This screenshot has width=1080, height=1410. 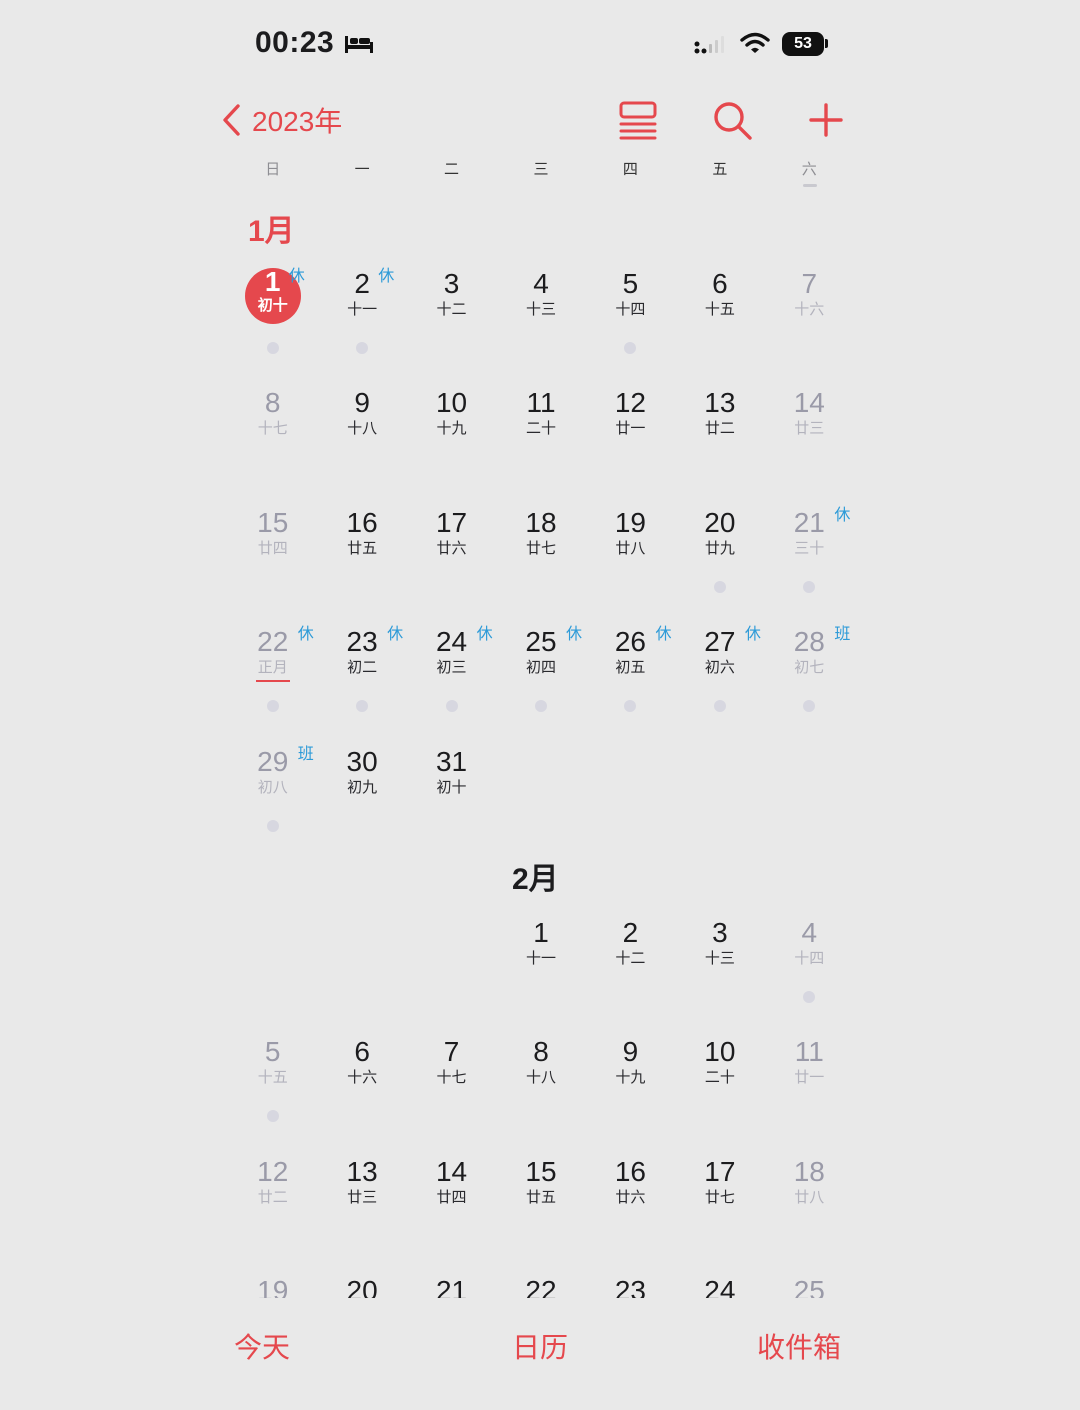 I want to click on lunar-date: 廿九, so click(x=719, y=548).